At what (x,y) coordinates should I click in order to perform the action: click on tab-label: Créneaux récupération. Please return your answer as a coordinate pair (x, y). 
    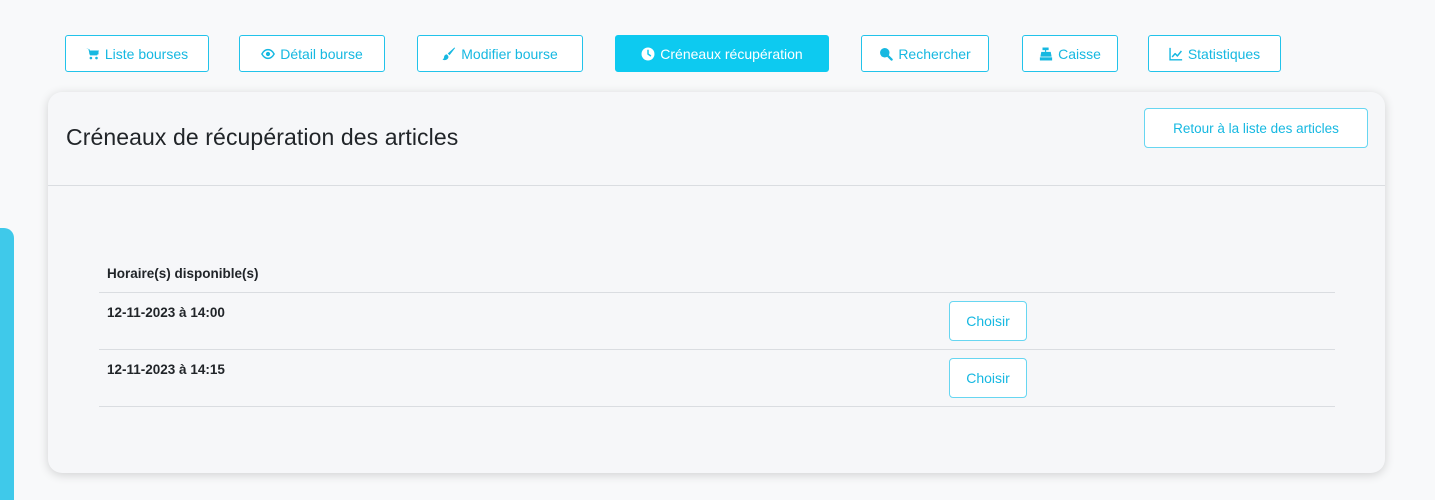
    Looking at the image, I should click on (731, 53).